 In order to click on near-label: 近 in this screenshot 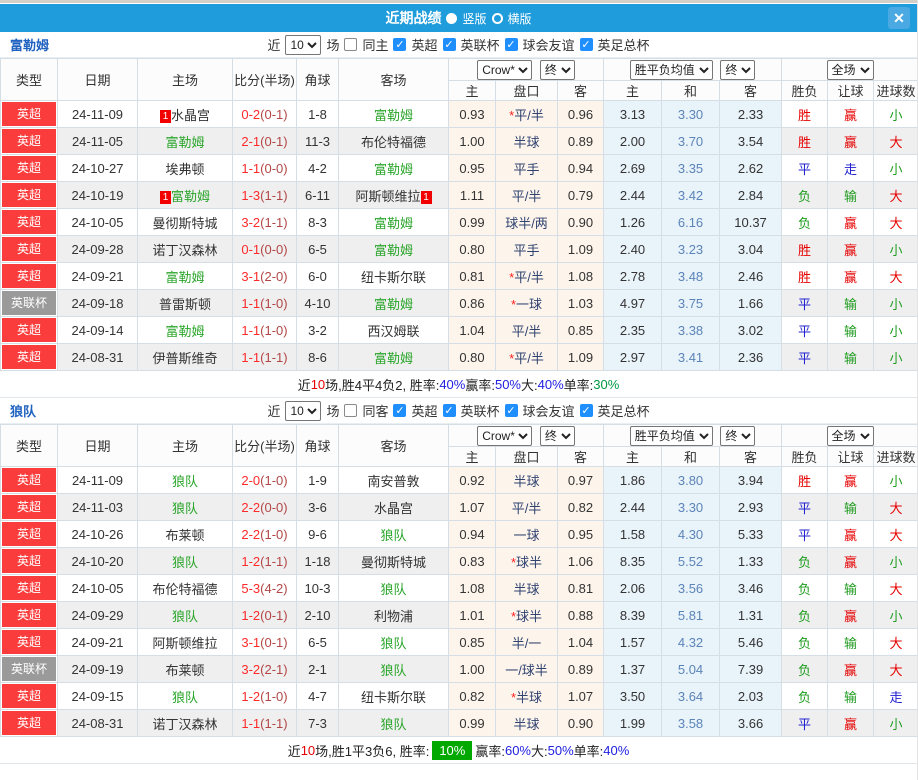, I will do `click(274, 411)`.